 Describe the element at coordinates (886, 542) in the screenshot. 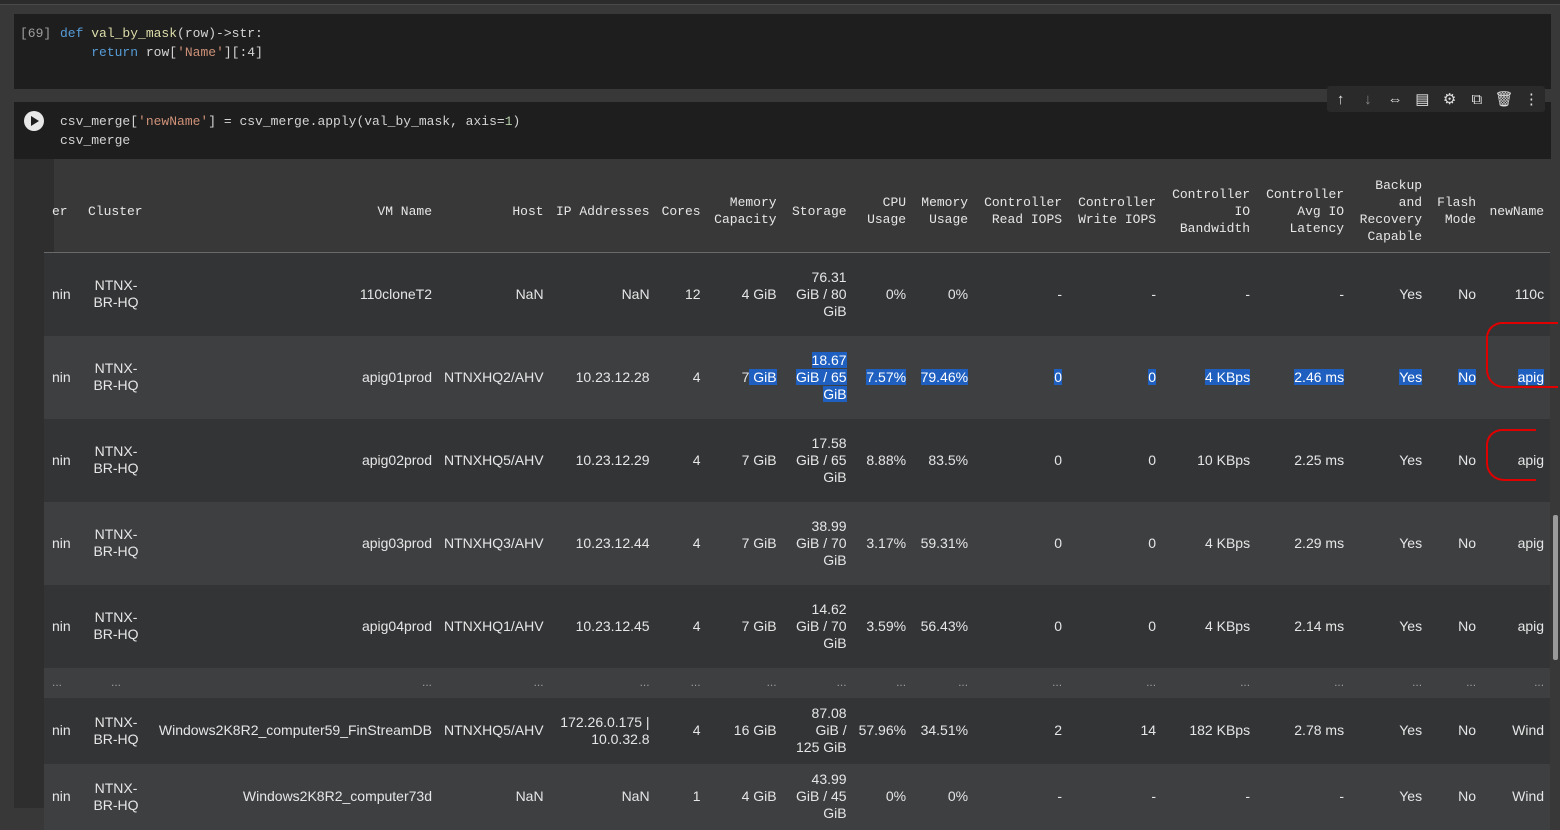

I see `cell: 3.17%` at that location.